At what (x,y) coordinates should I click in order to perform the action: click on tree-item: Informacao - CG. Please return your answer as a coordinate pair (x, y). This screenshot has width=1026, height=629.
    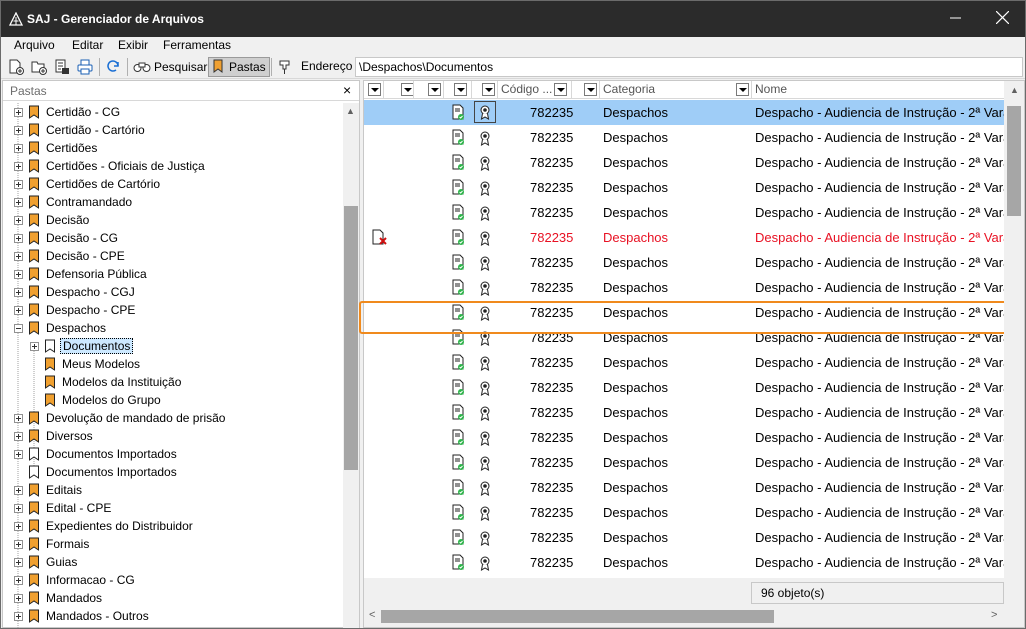
    Looking at the image, I should click on (75, 580).